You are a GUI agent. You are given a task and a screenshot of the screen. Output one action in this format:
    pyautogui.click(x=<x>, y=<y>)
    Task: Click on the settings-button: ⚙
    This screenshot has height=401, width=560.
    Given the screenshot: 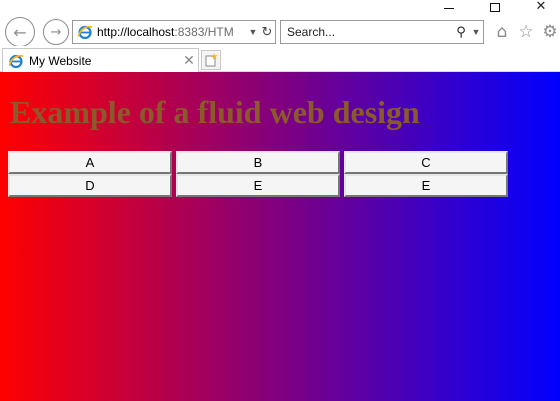 What is the action you would take?
    pyautogui.click(x=550, y=32)
    